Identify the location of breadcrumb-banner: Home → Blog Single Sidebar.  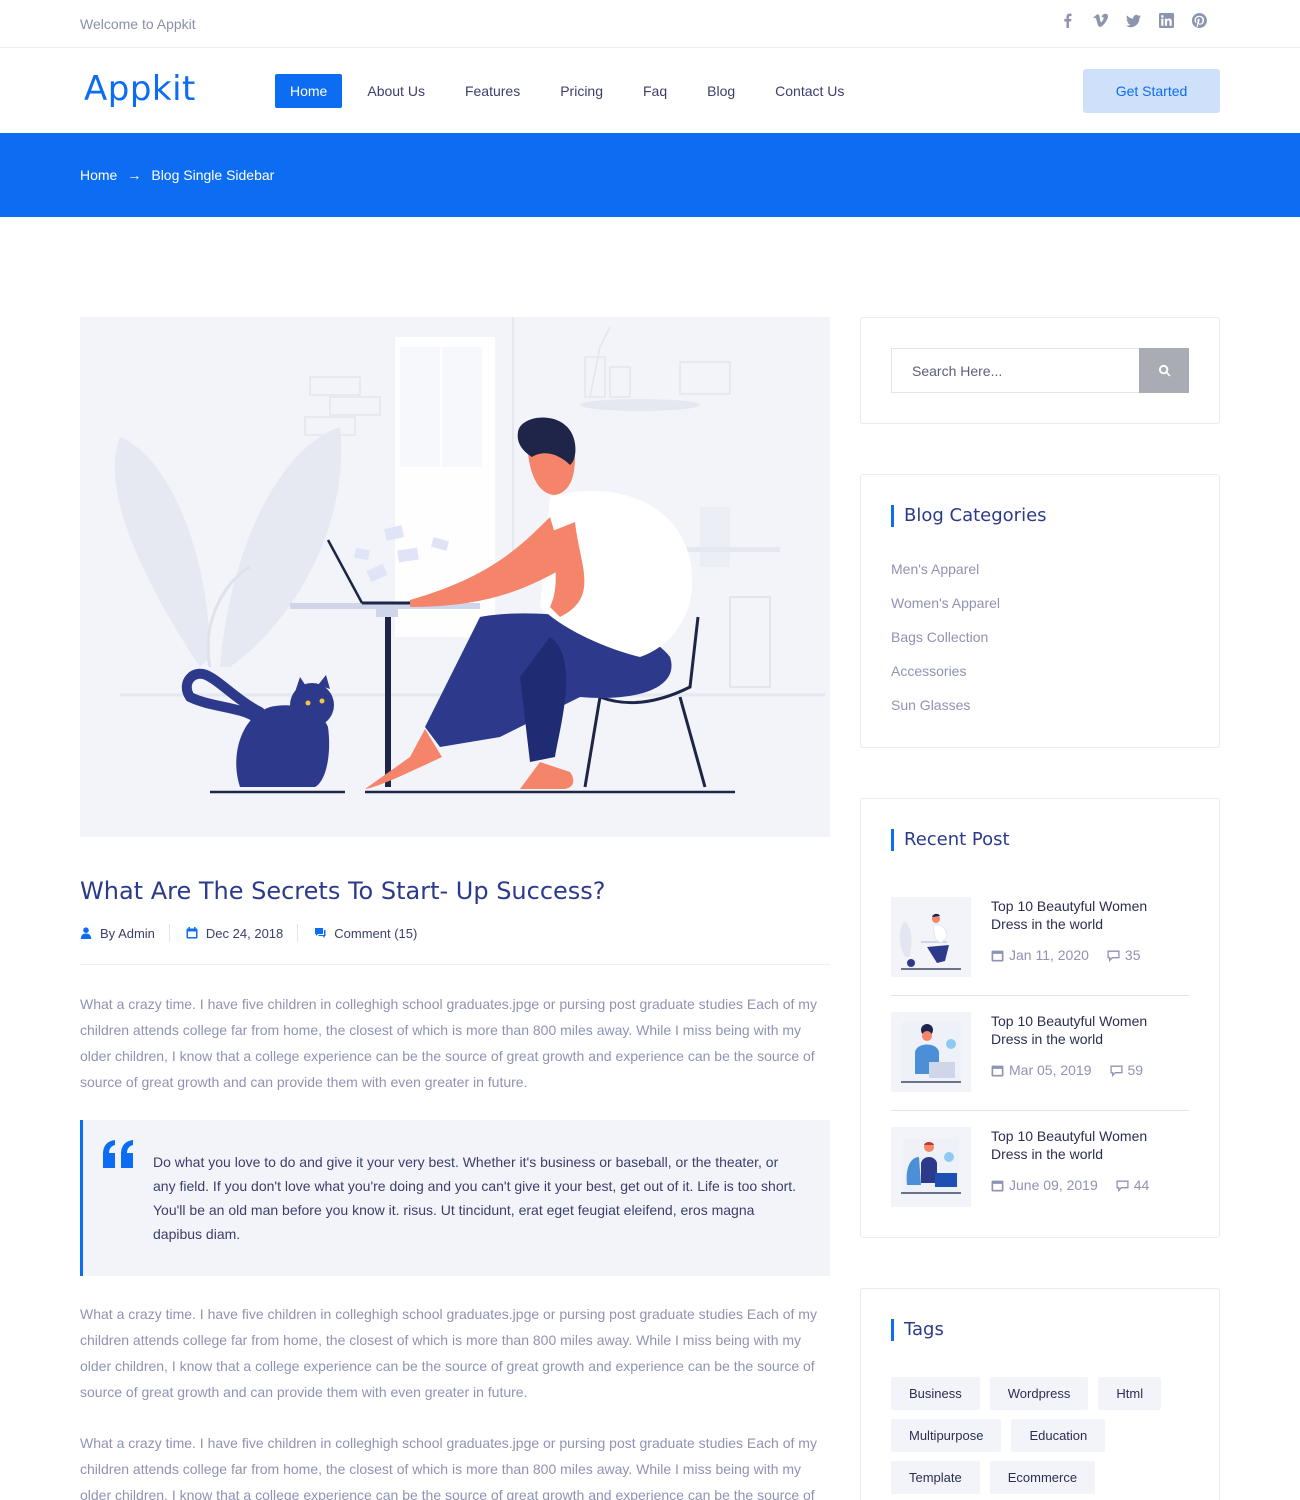
(650, 175).